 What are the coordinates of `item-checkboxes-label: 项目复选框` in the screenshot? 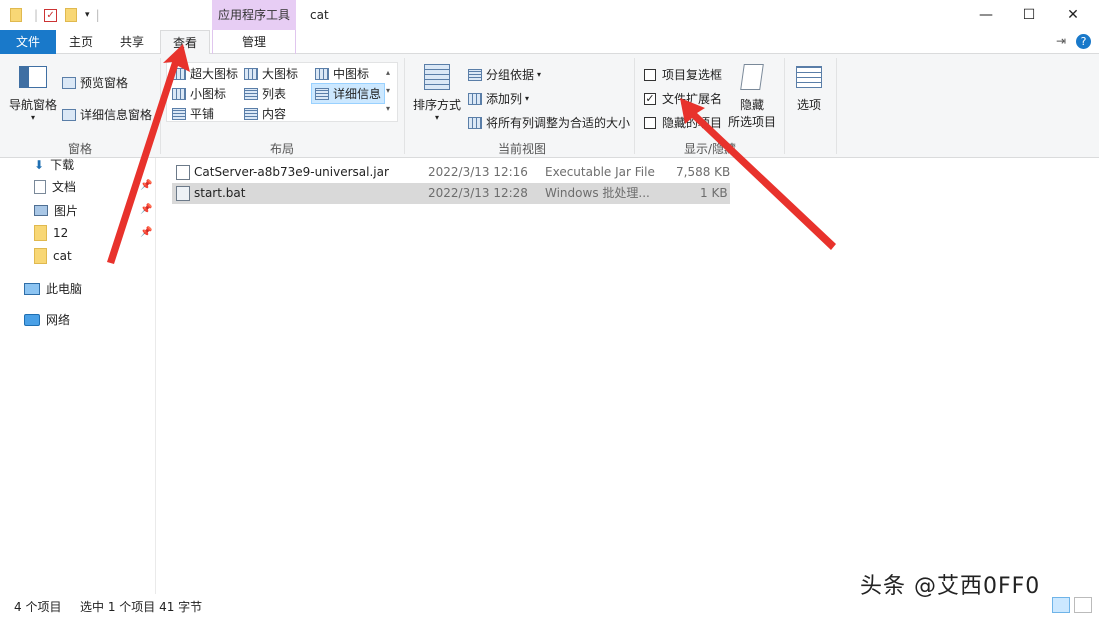 It's located at (692, 75).